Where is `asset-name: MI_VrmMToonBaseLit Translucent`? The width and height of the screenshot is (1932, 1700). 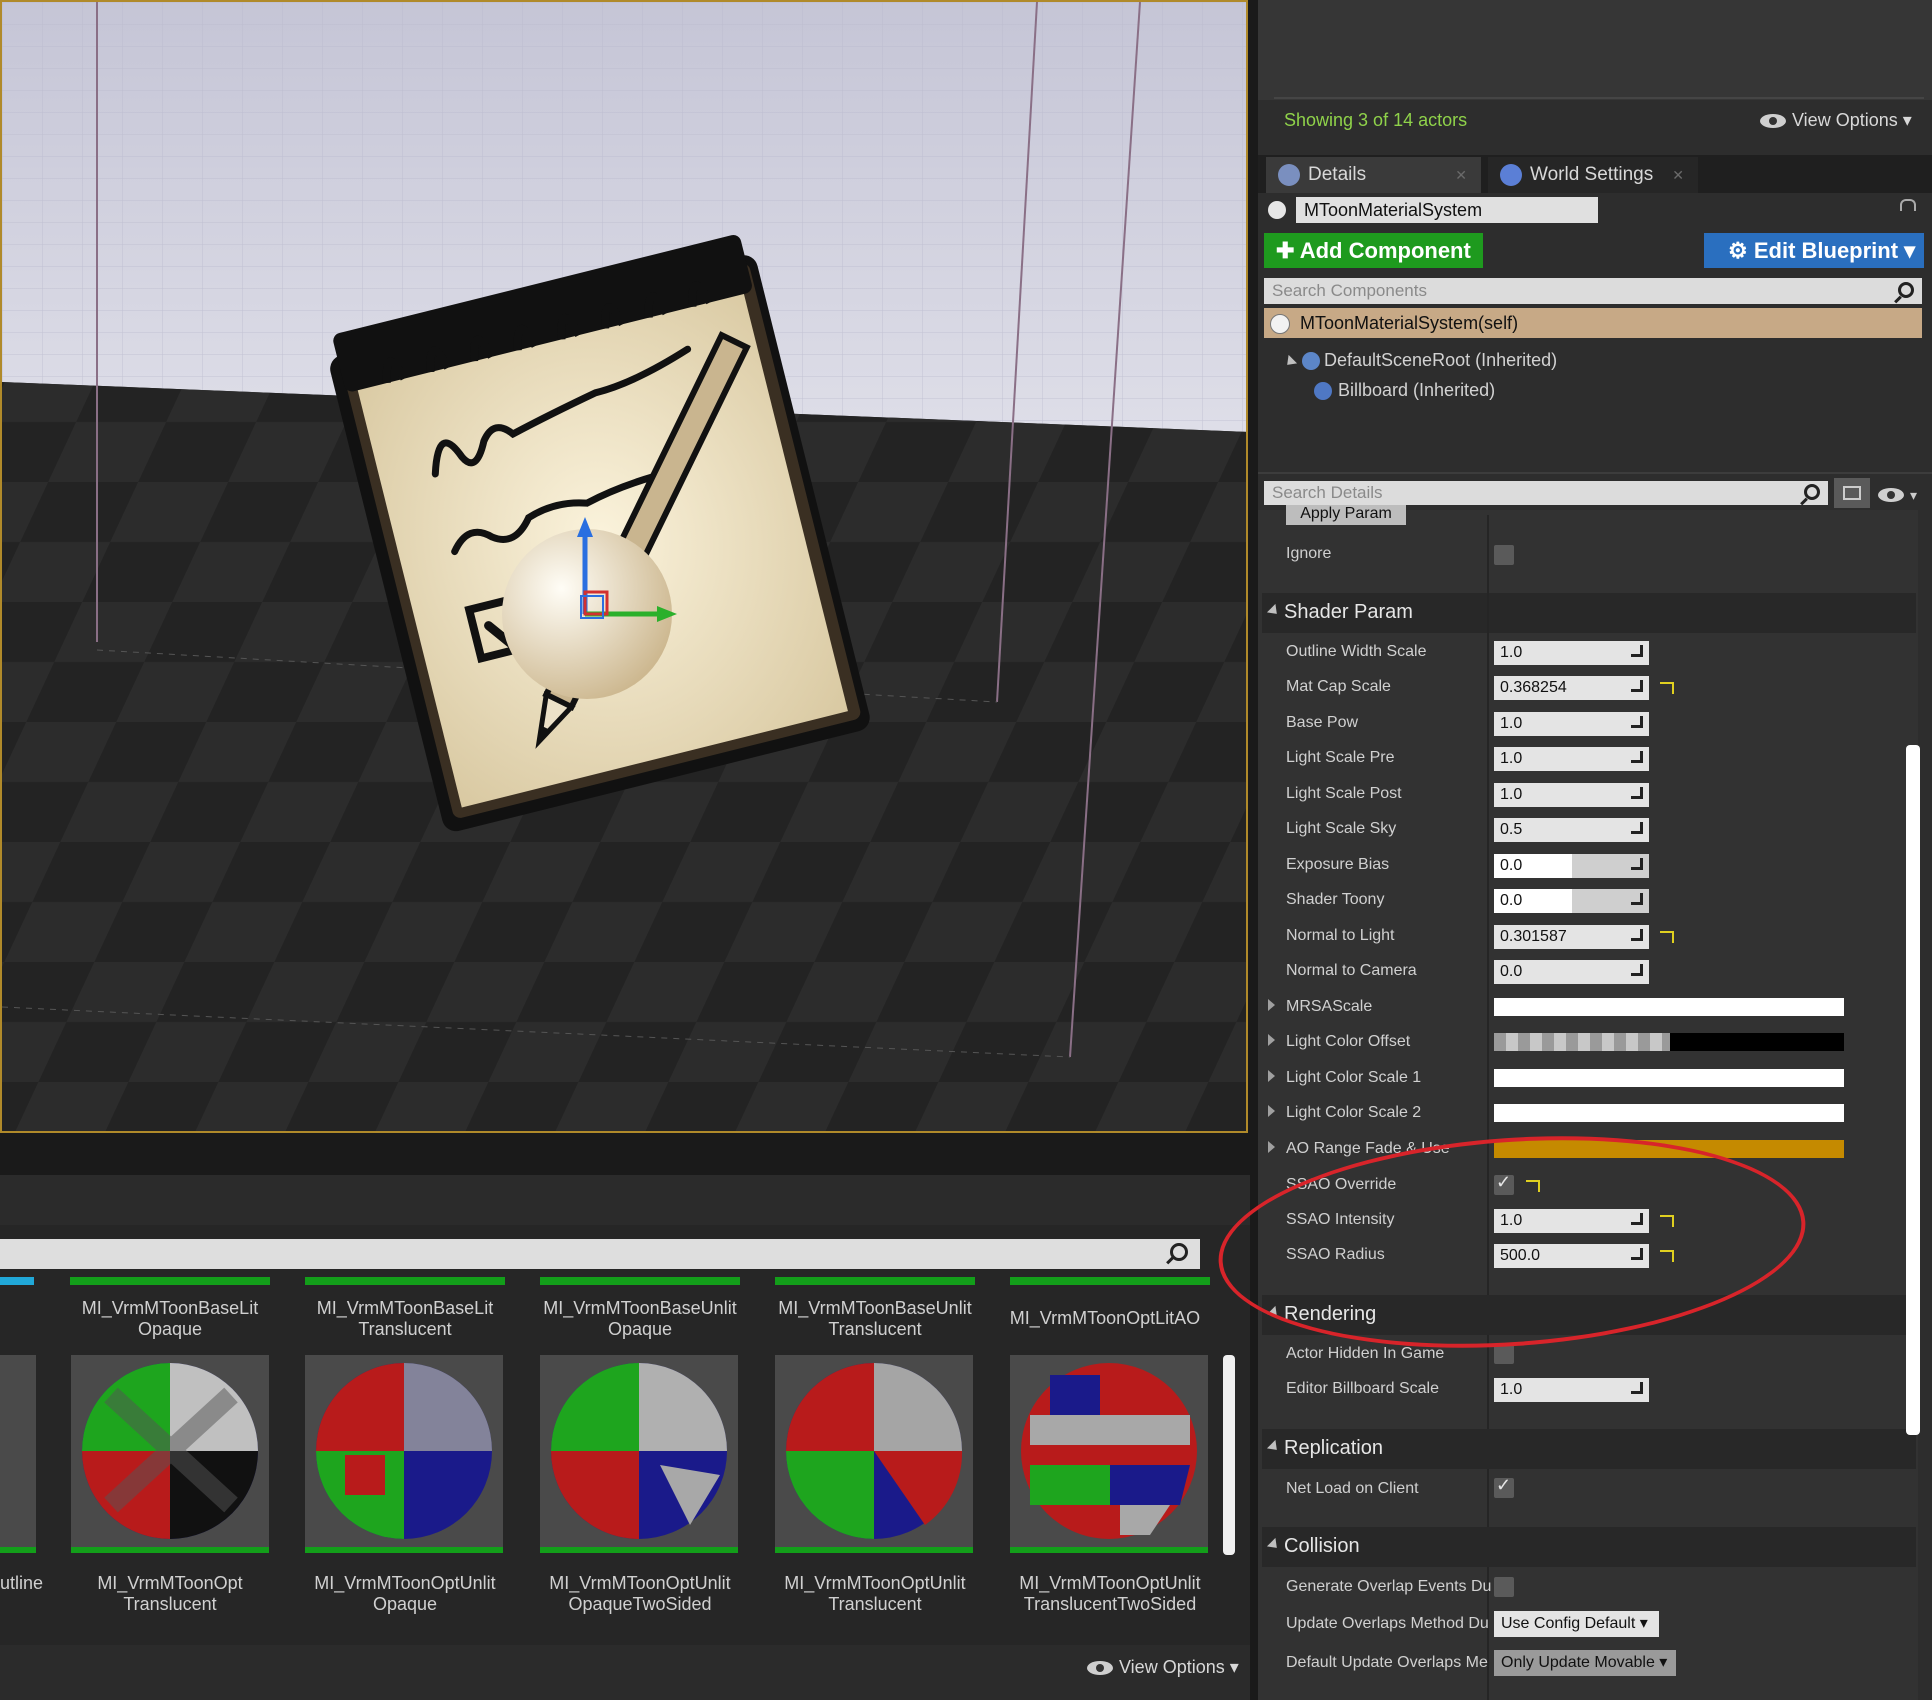
asset-name: MI_VrmMToonBaseLit Translucent is located at coordinates (405, 1319).